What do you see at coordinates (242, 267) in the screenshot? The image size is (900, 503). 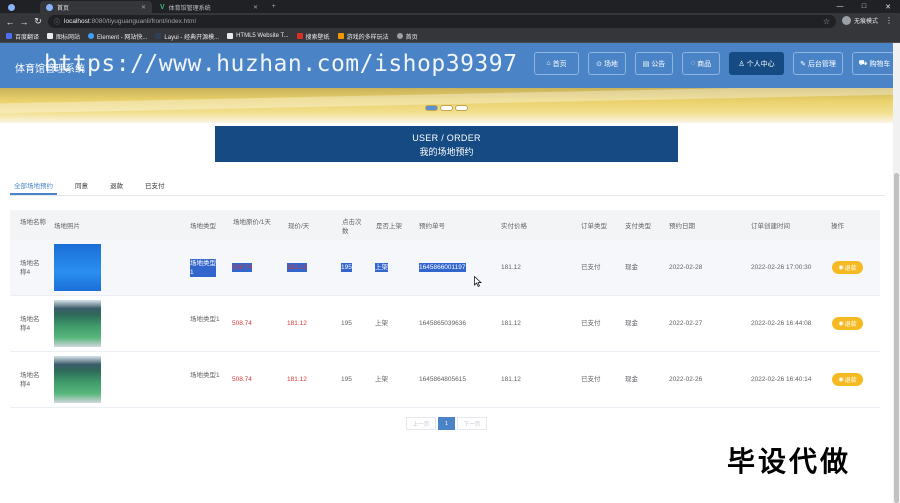 I see `original-price: 508.74` at bounding box center [242, 267].